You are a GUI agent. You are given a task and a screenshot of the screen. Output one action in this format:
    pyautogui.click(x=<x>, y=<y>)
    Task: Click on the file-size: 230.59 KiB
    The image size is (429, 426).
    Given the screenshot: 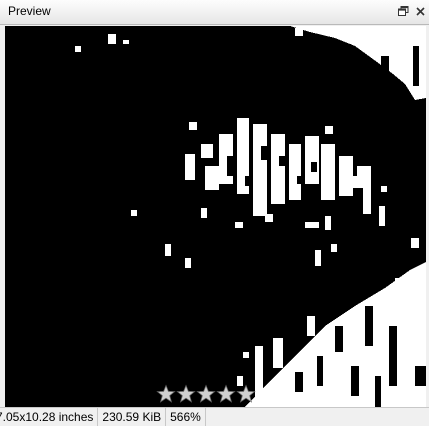 What is the action you would take?
    pyautogui.click(x=132, y=417)
    